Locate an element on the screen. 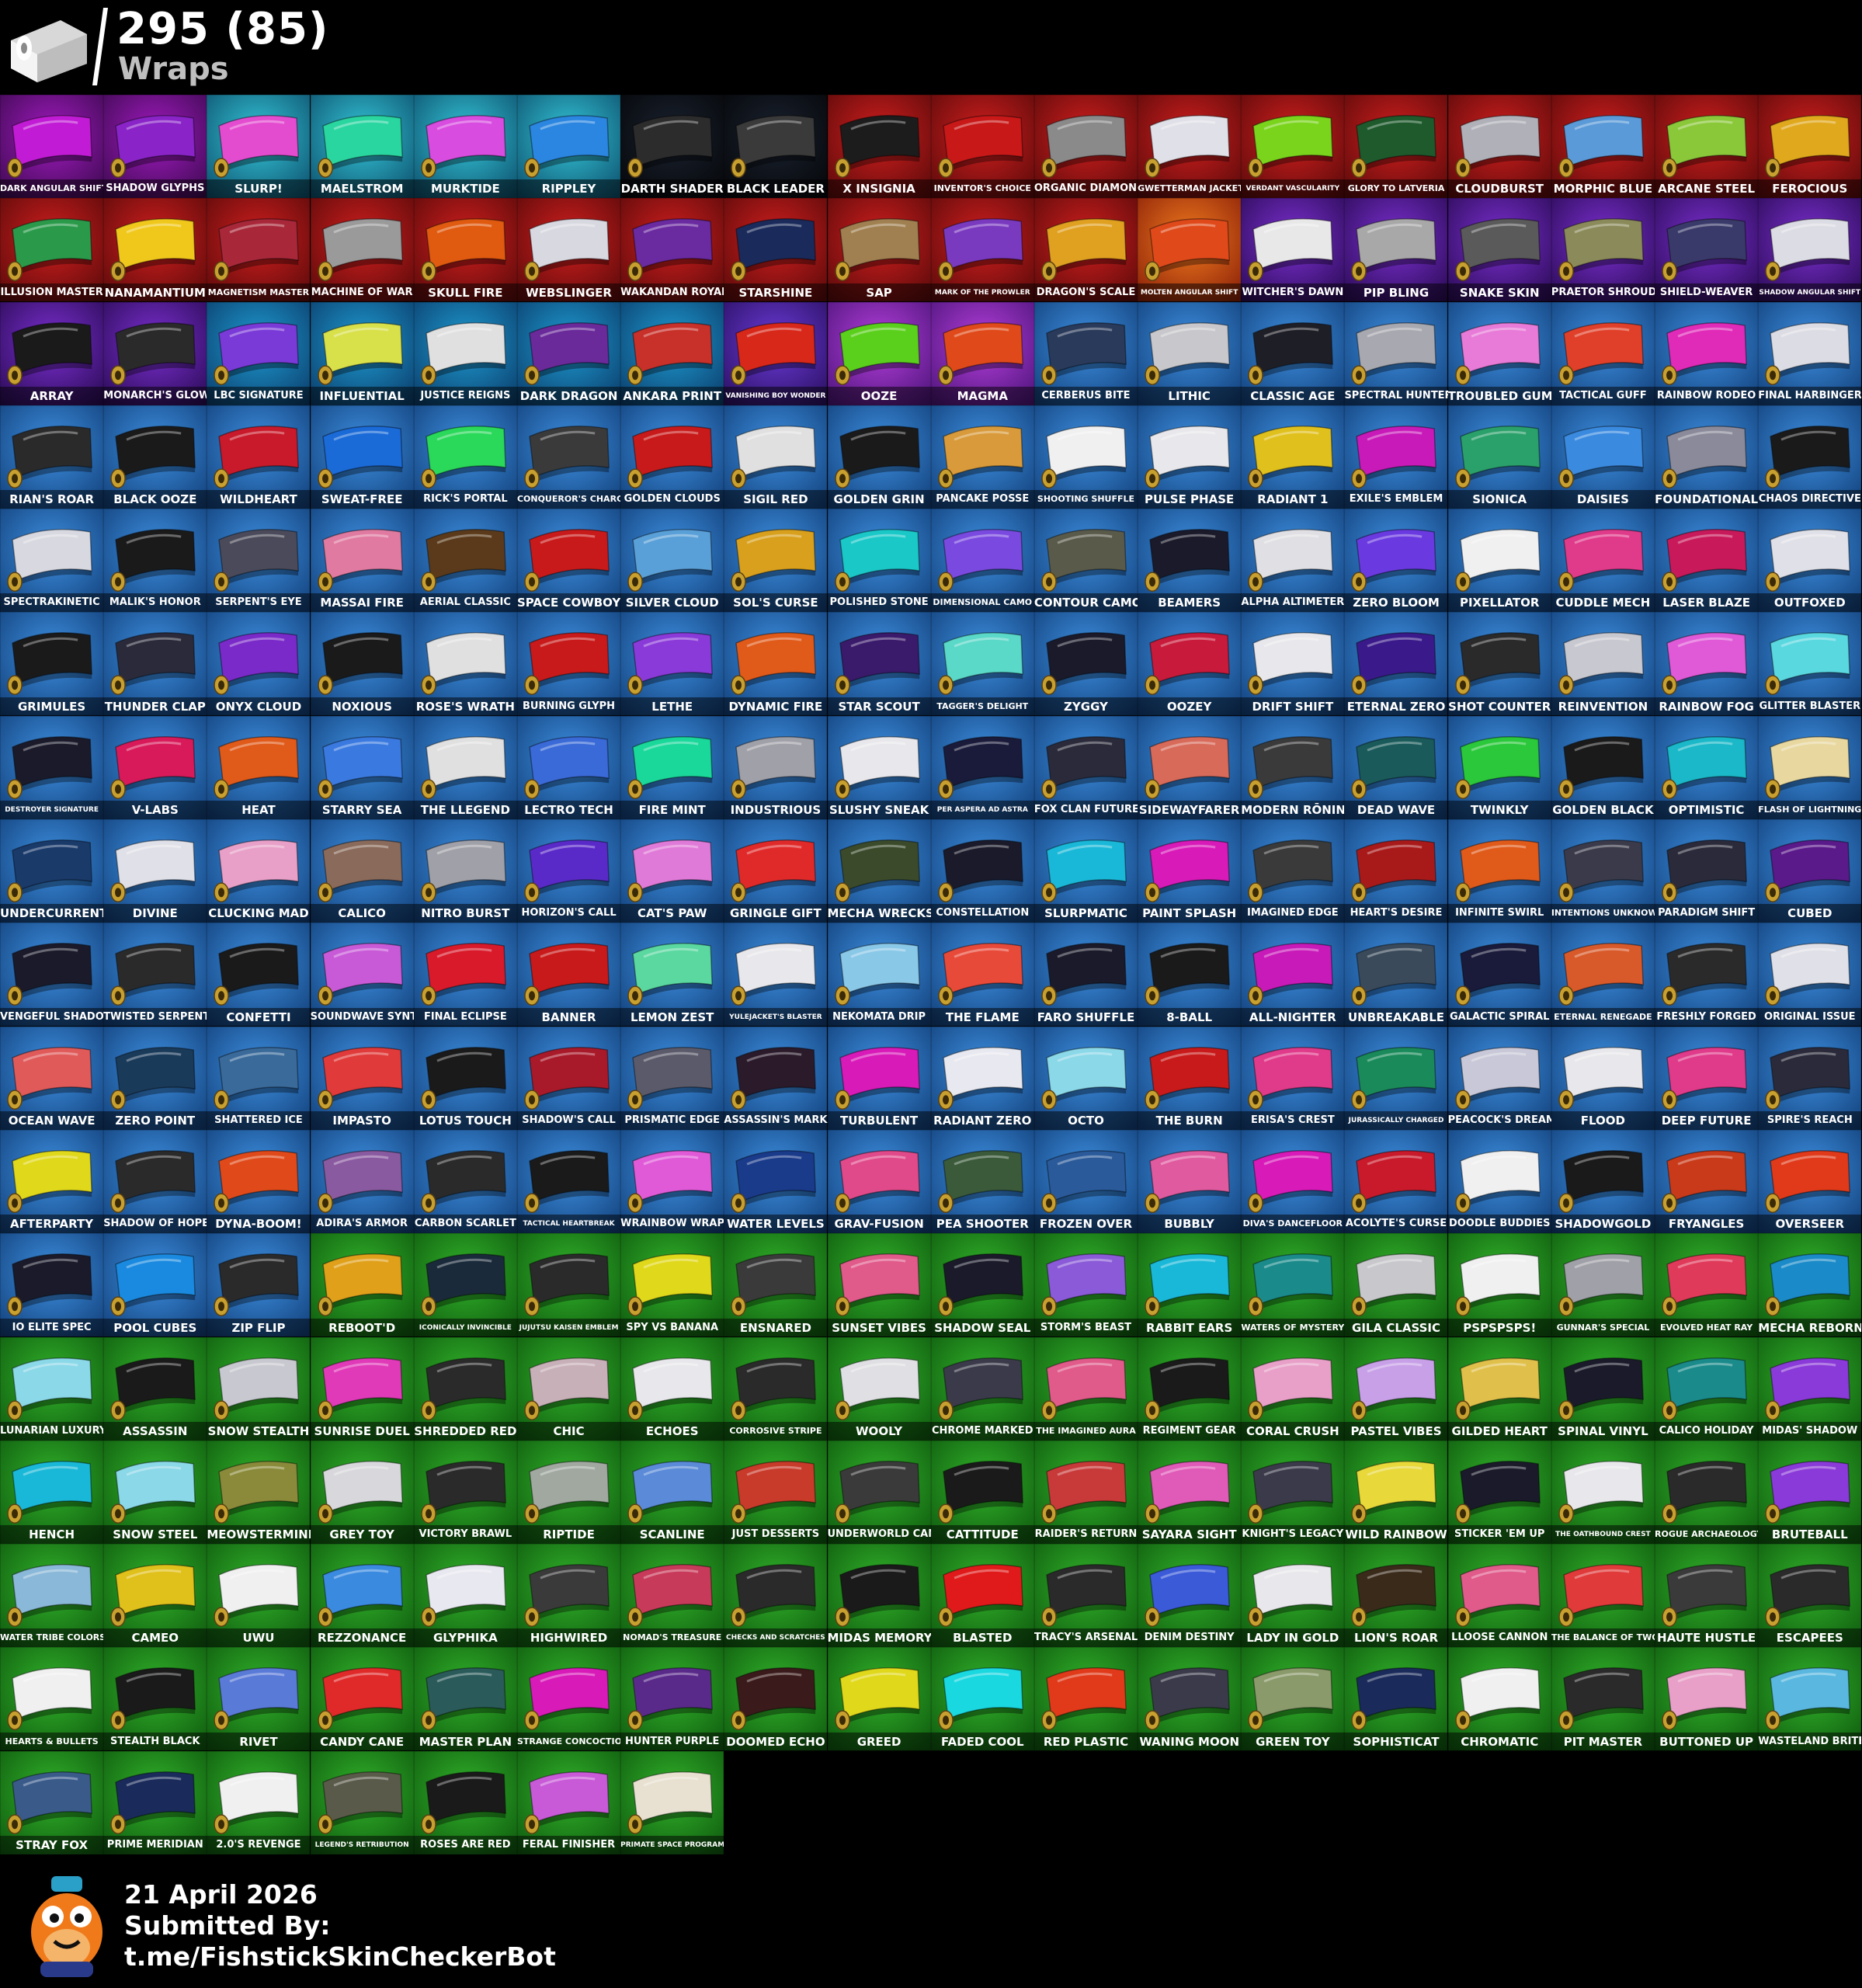  wrap-tile: PER ASPERA AD ASTRA is located at coordinates (982, 768).